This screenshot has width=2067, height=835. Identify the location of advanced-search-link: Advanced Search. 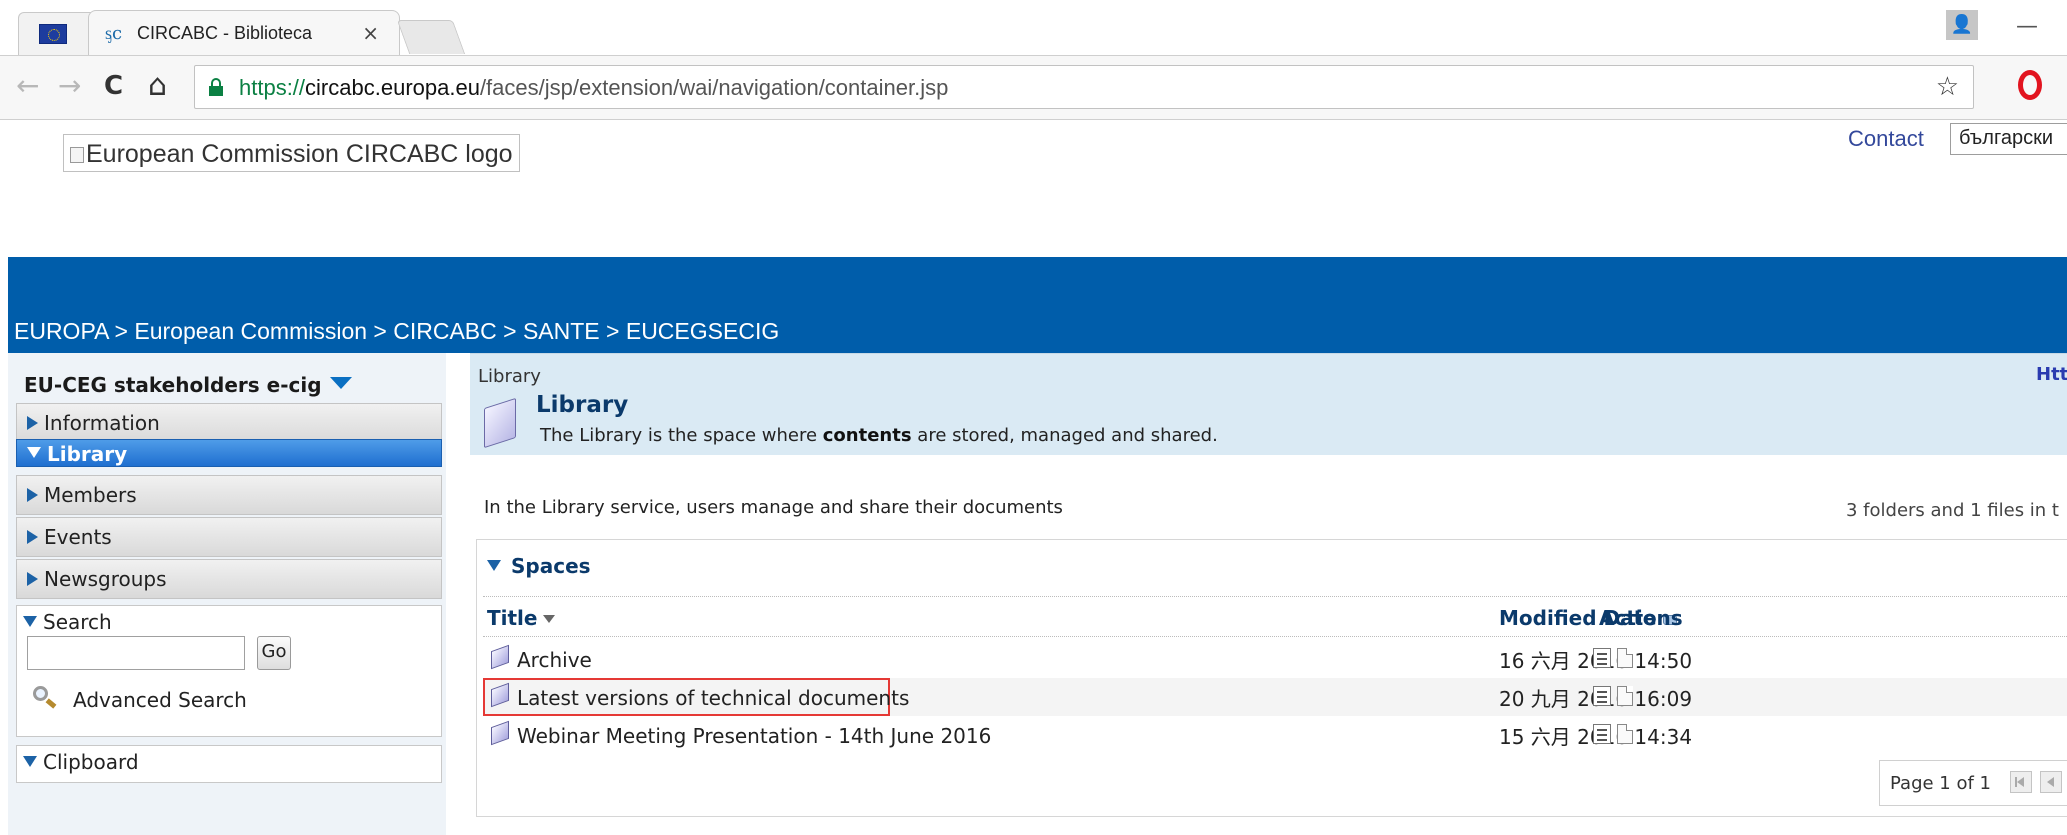
(140, 699).